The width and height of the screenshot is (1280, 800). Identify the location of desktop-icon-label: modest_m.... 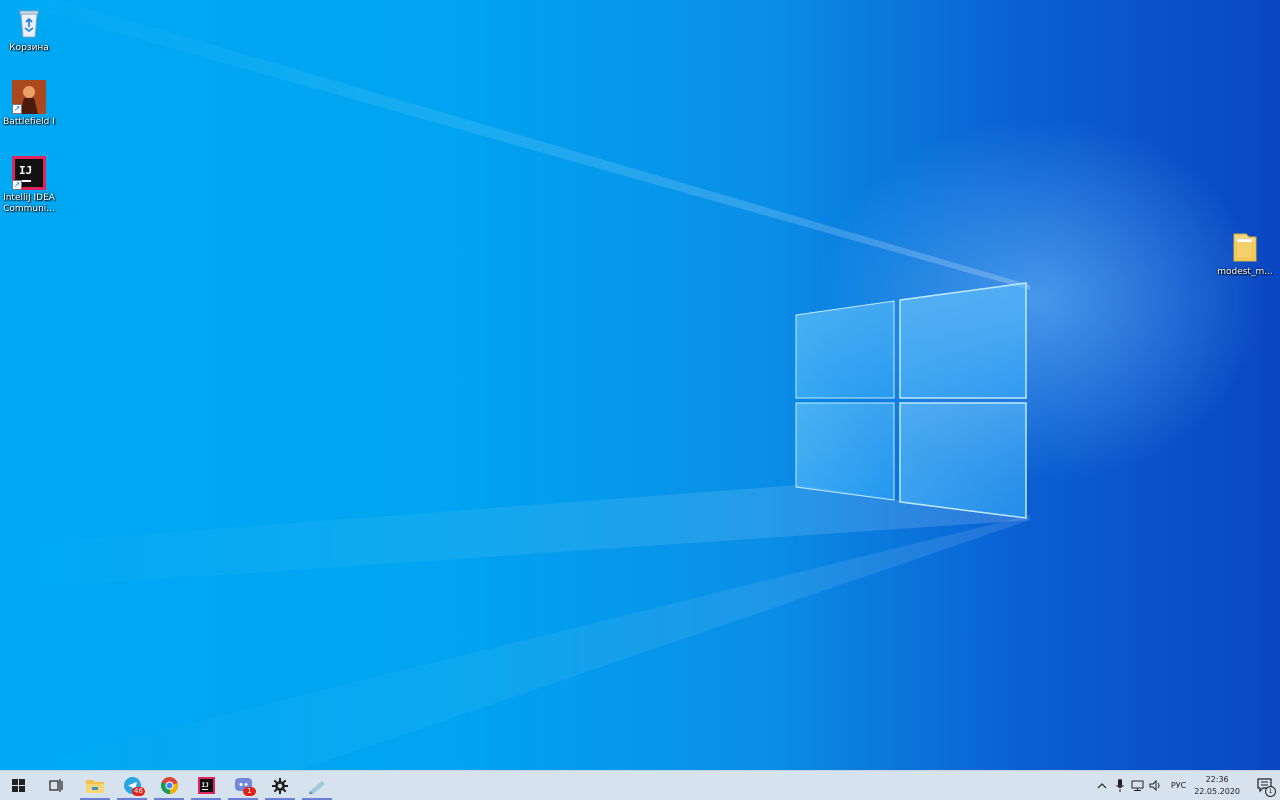
(1245, 272).